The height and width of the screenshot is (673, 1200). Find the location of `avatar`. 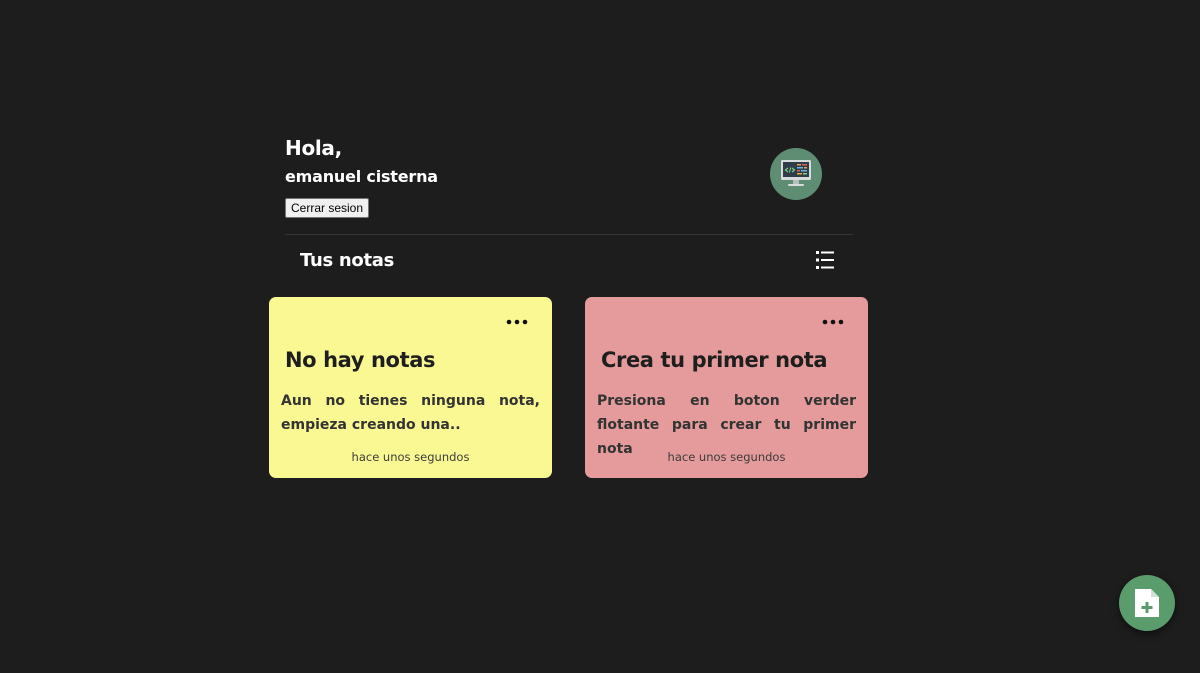

avatar is located at coordinates (796, 174).